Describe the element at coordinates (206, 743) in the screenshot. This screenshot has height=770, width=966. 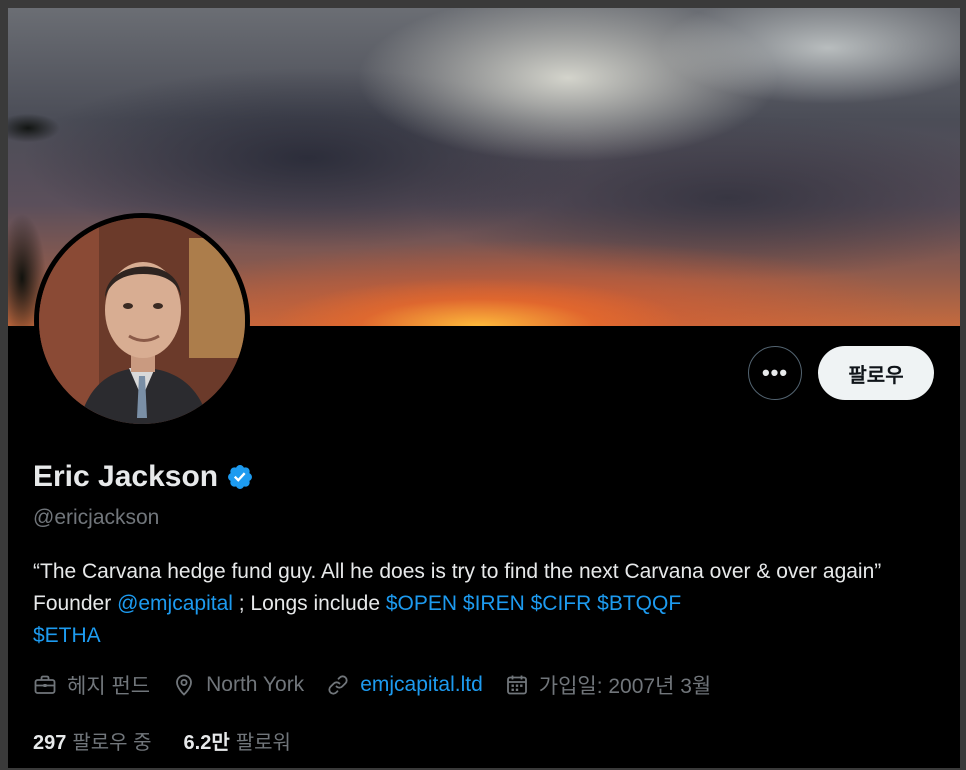
I see `followers-count: 6.2만` at that location.